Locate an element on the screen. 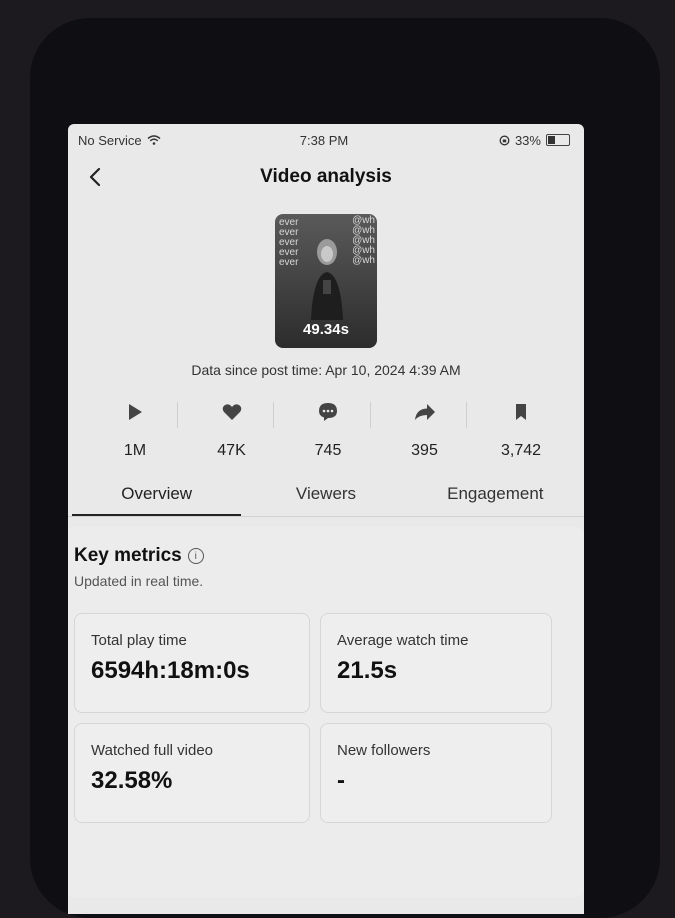 The image size is (675, 918). status-bar: No Service 7:38 PM 33% is located at coordinates (326, 140).